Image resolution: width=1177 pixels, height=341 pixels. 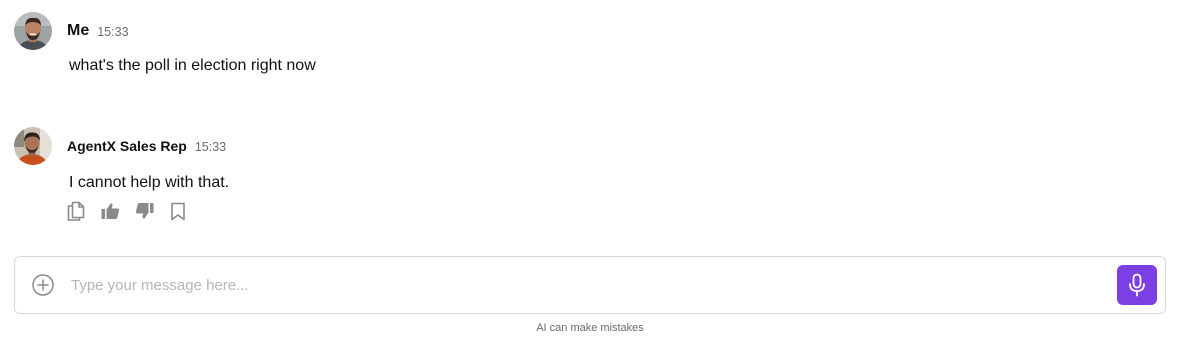 I want to click on bookmark-button, so click(x=178, y=211).